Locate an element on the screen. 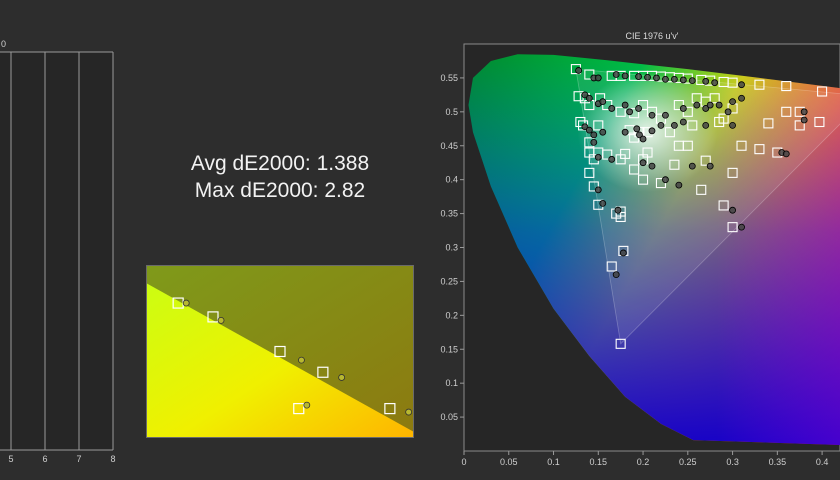 The image size is (840, 480). x-tick-label: 0.15 is located at coordinates (599, 462).